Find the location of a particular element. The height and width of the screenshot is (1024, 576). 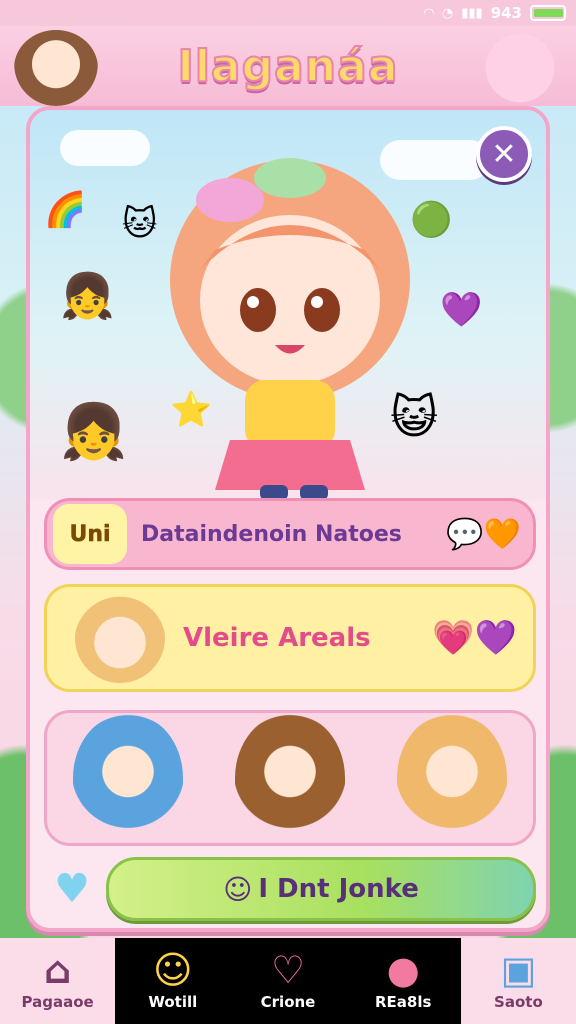

close-button: ✕ is located at coordinates (504, 154).